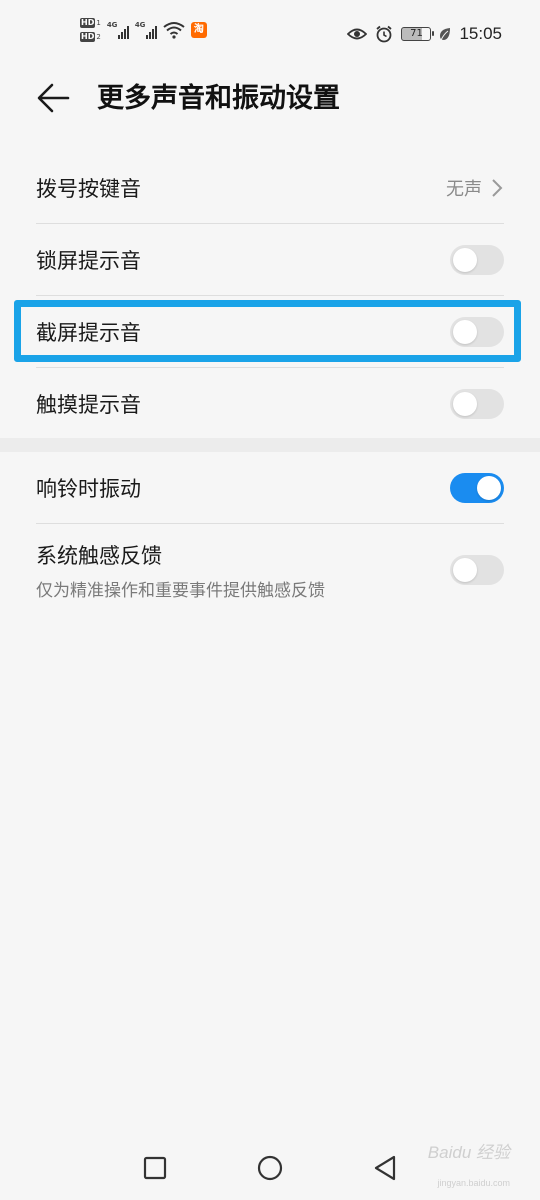 This screenshot has height=1200, width=540. What do you see at coordinates (155, 1168) in the screenshot?
I see `recent-apps-icon` at bounding box center [155, 1168].